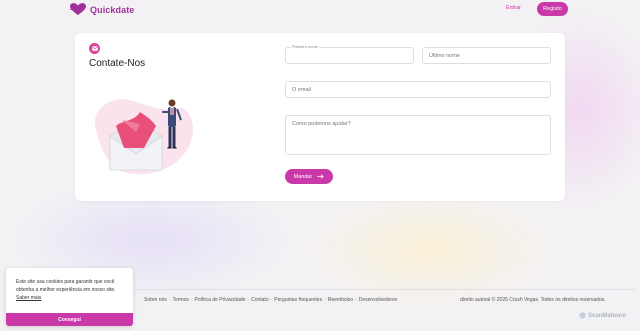  I want to click on email-placeholder: O email, so click(301, 90).